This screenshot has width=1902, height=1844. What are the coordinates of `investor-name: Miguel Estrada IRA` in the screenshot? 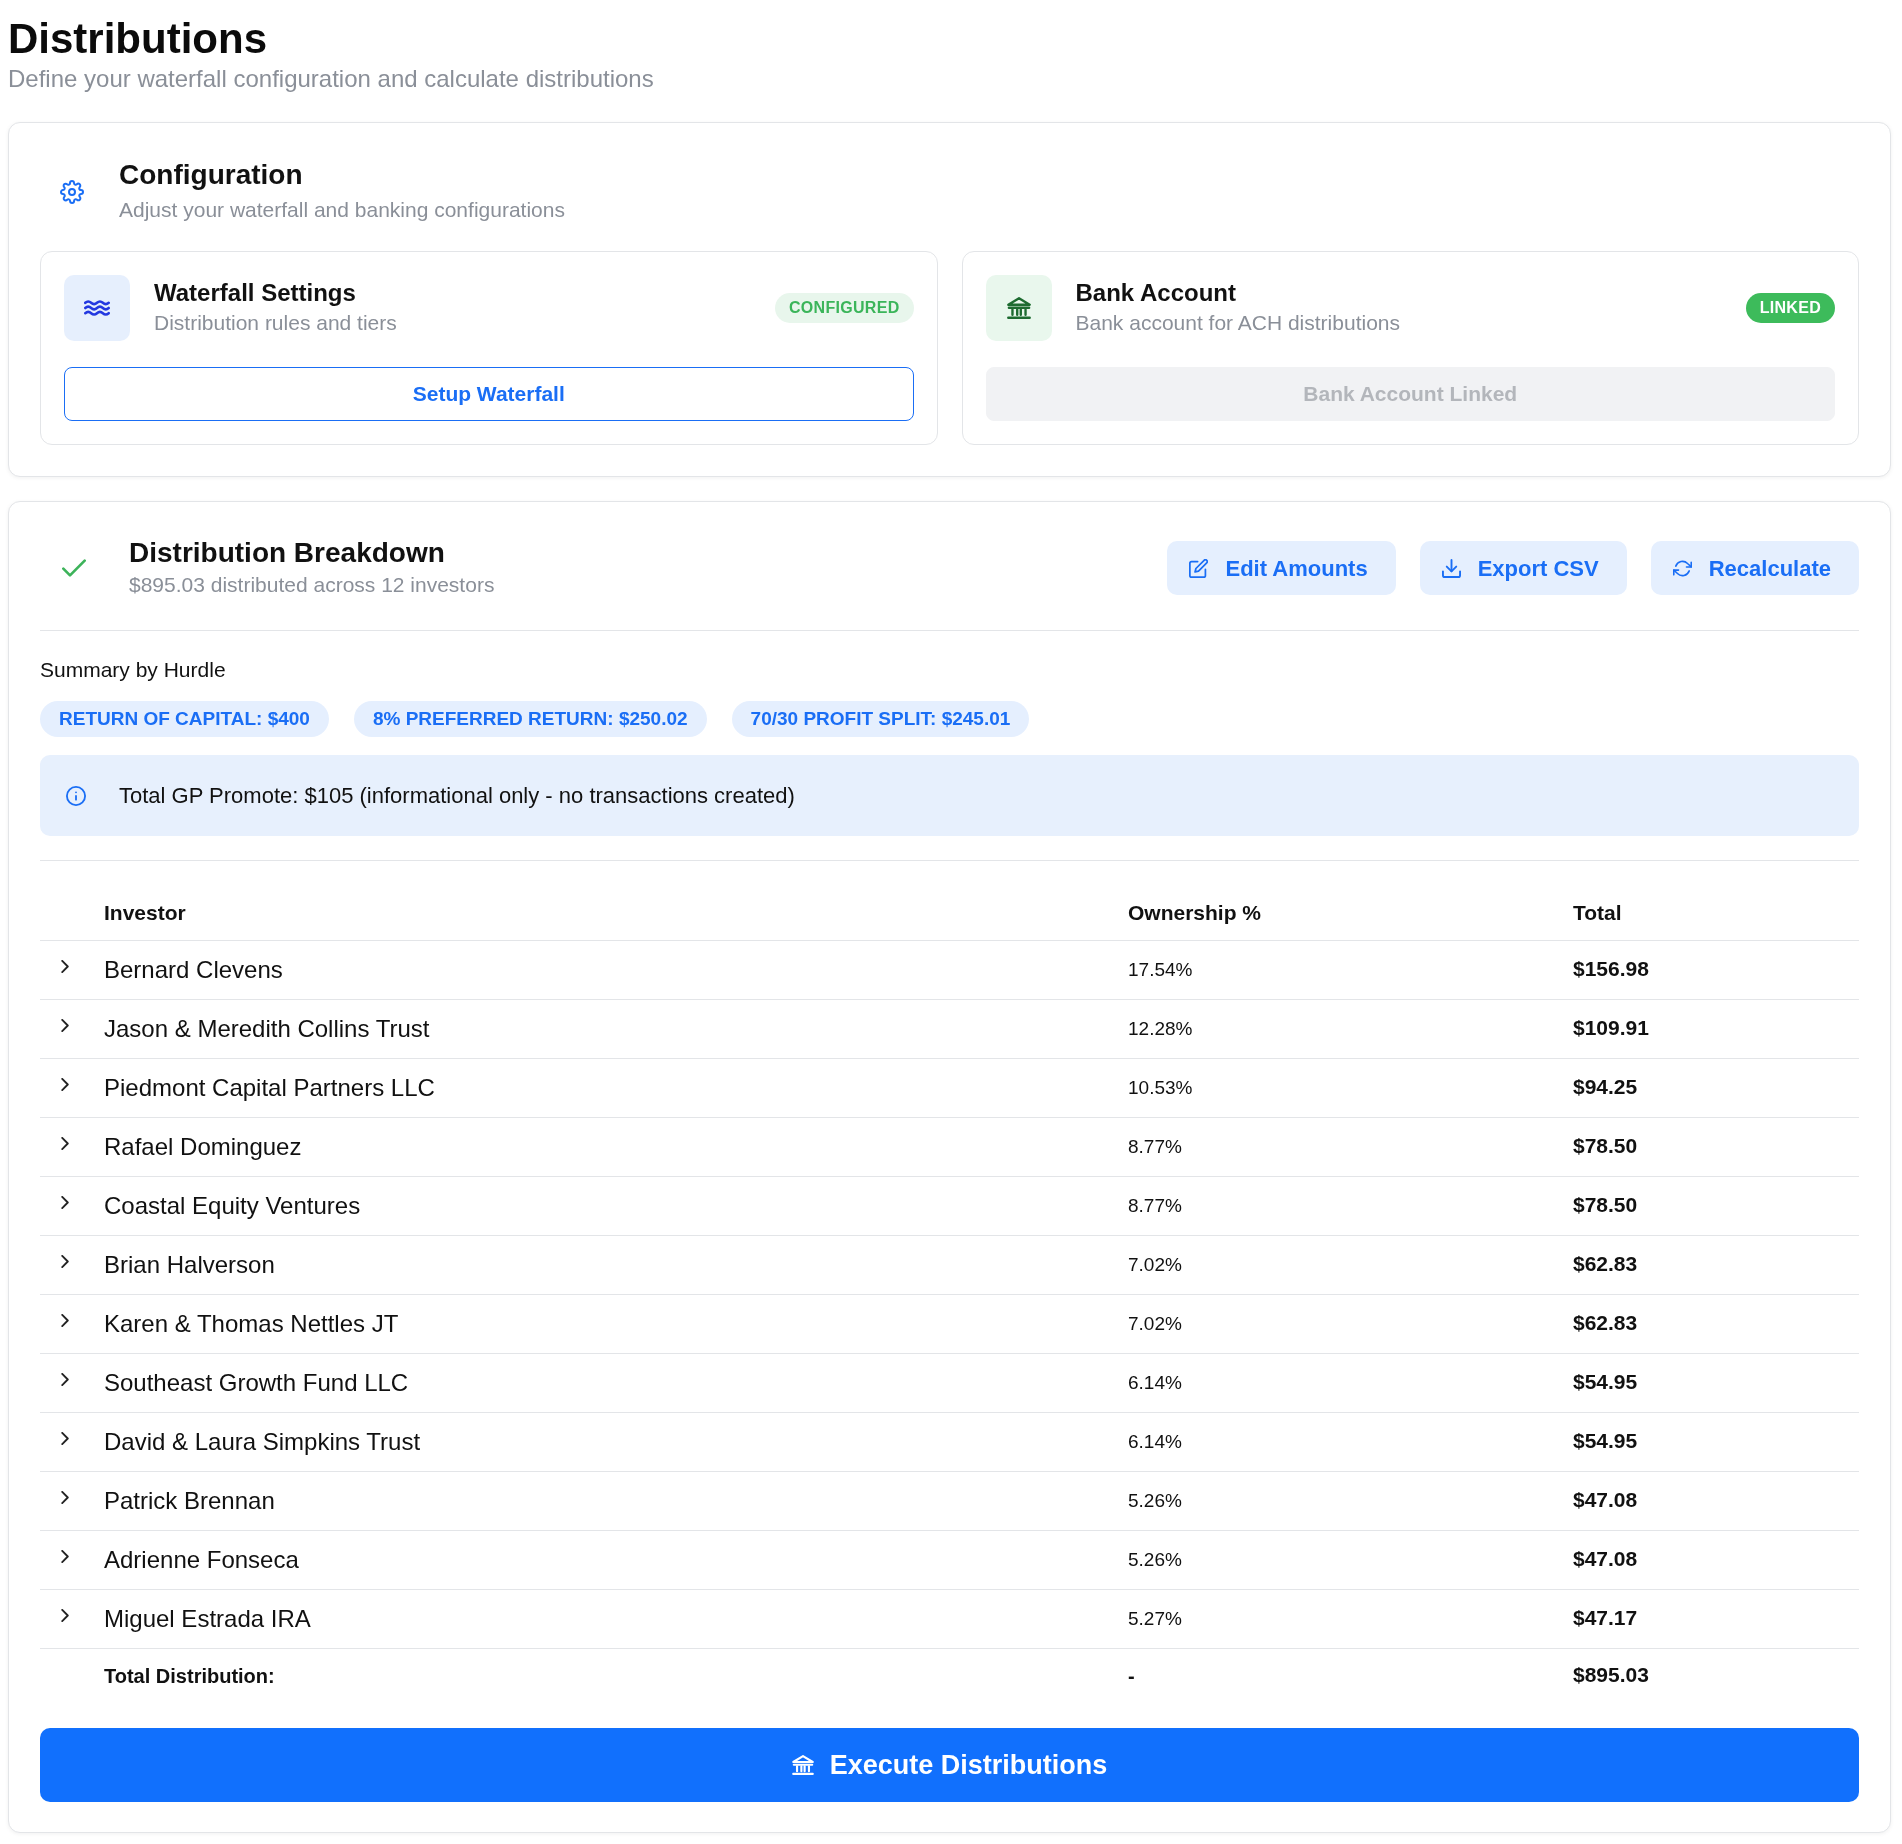 It's located at (207, 1618).